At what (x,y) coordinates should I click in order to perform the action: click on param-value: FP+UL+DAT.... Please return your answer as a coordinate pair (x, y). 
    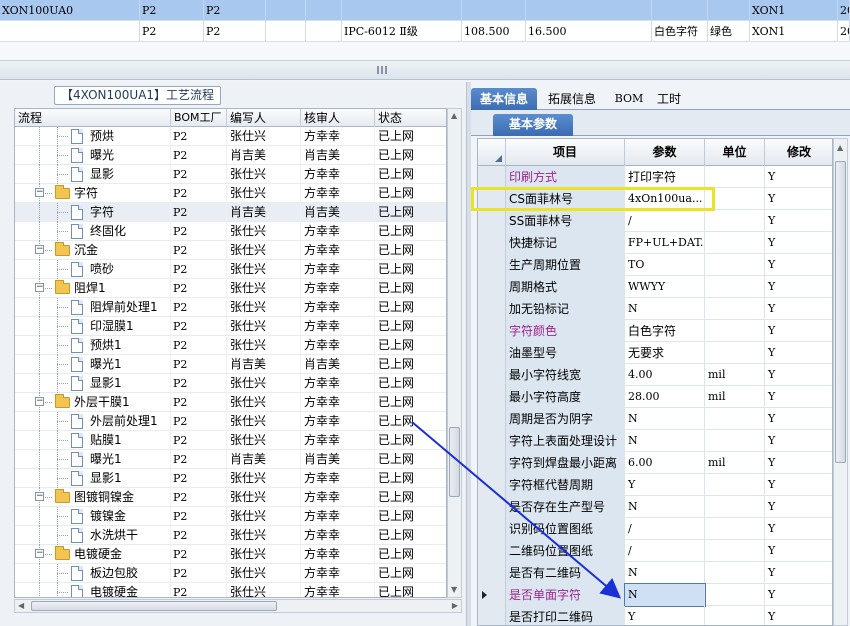
    Looking at the image, I should click on (665, 243).